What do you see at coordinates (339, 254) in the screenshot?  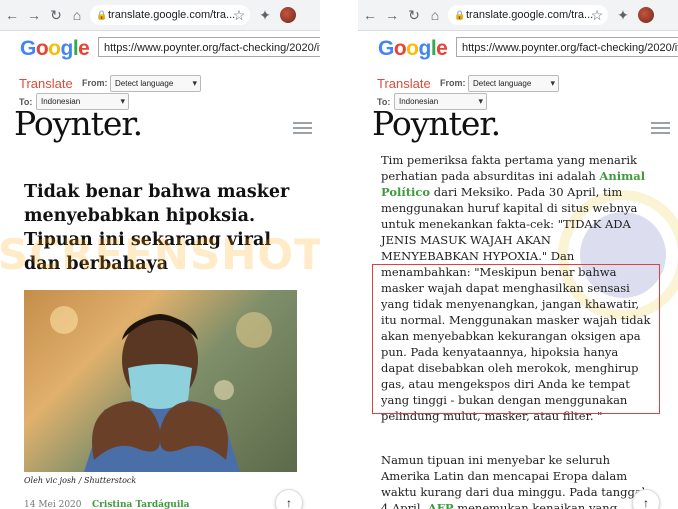 I see `window-gap` at bounding box center [339, 254].